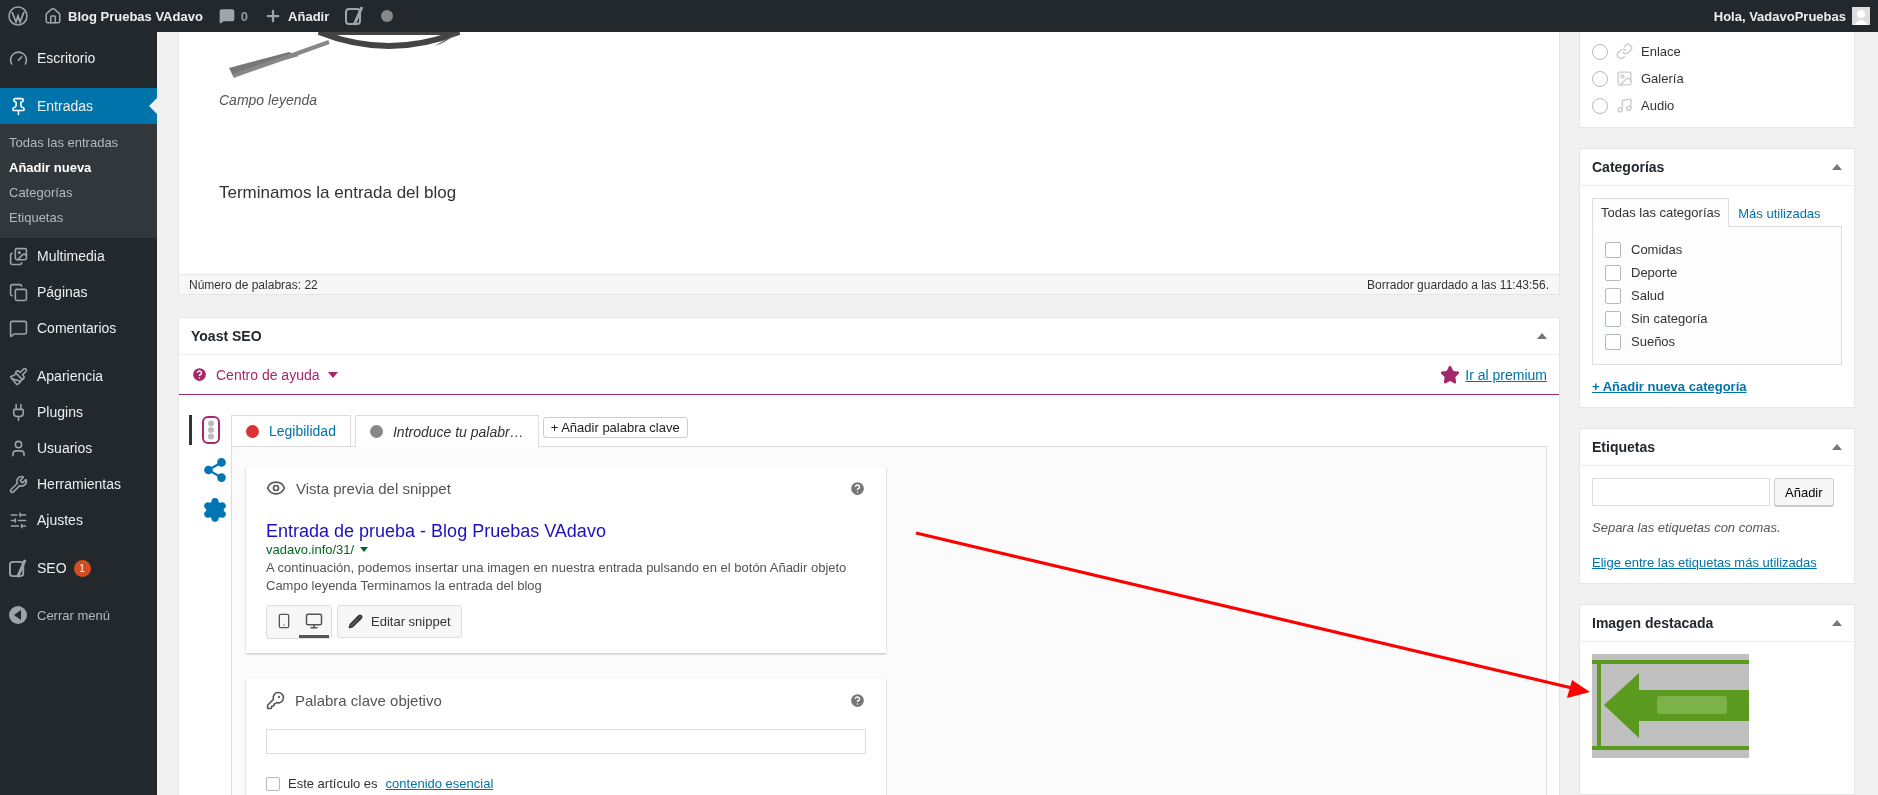  What do you see at coordinates (310, 549) in the screenshot?
I see `snippet-url: vadavo.info/31/` at bounding box center [310, 549].